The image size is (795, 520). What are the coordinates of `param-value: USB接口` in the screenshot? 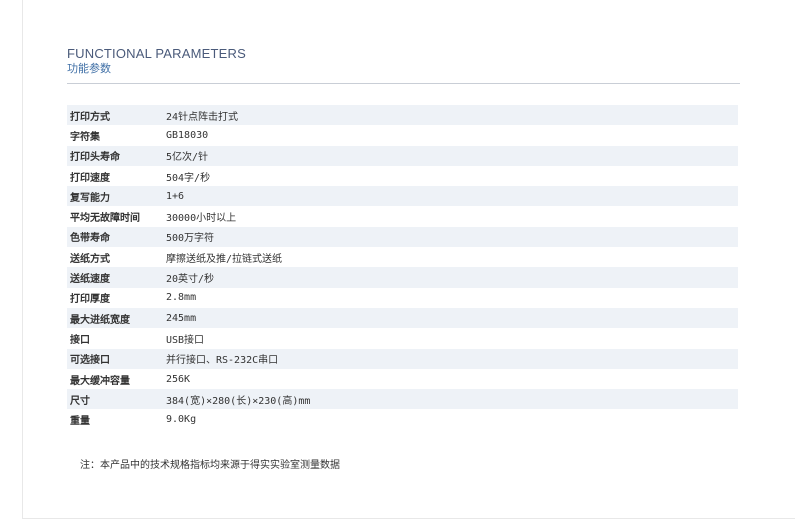 It's located at (185, 340).